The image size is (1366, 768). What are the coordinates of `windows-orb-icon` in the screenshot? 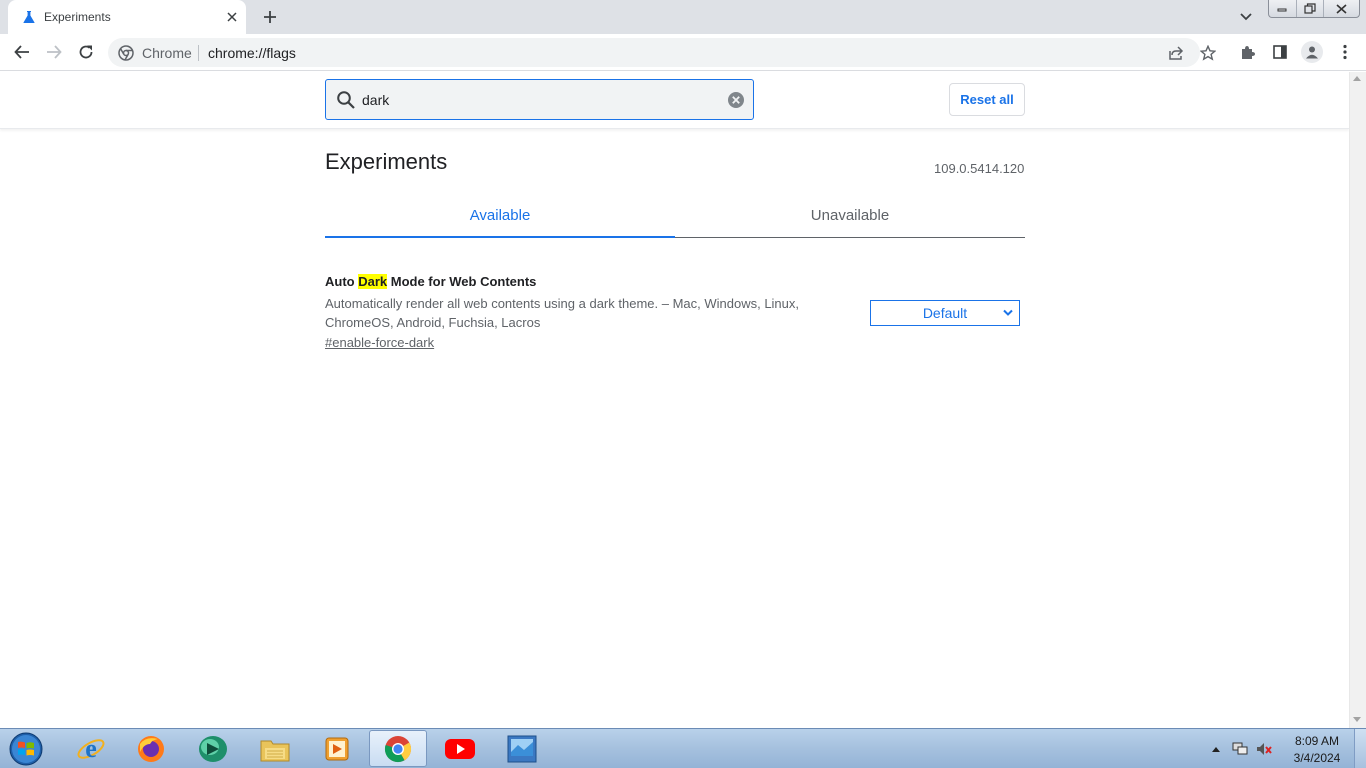 It's located at (26, 749).